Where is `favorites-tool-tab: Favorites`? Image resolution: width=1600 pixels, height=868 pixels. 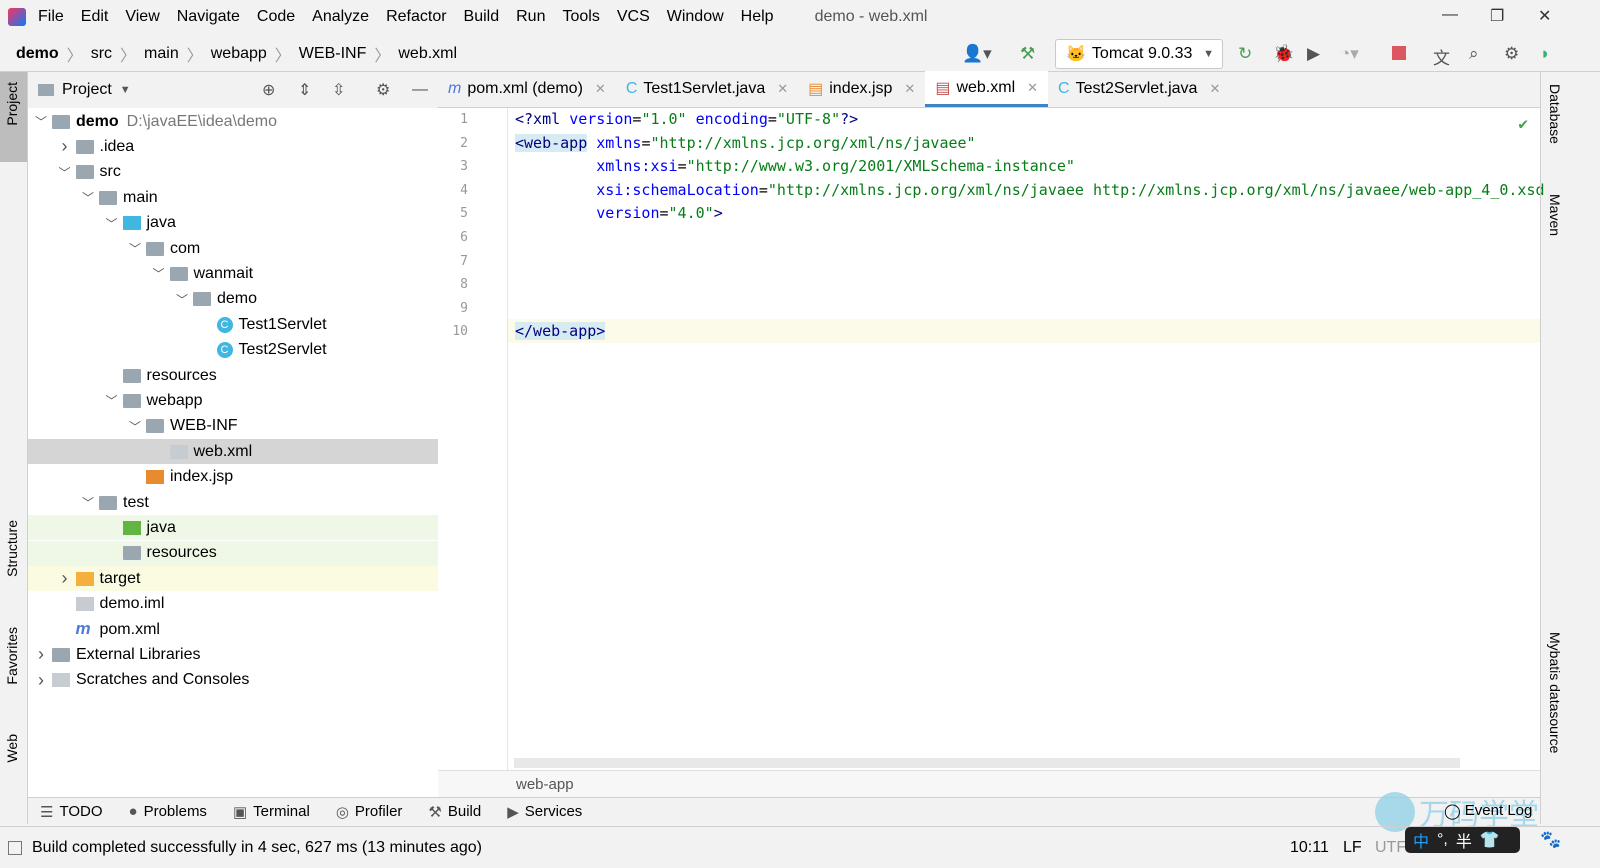 favorites-tool-tab: Favorites is located at coordinates (12, 656).